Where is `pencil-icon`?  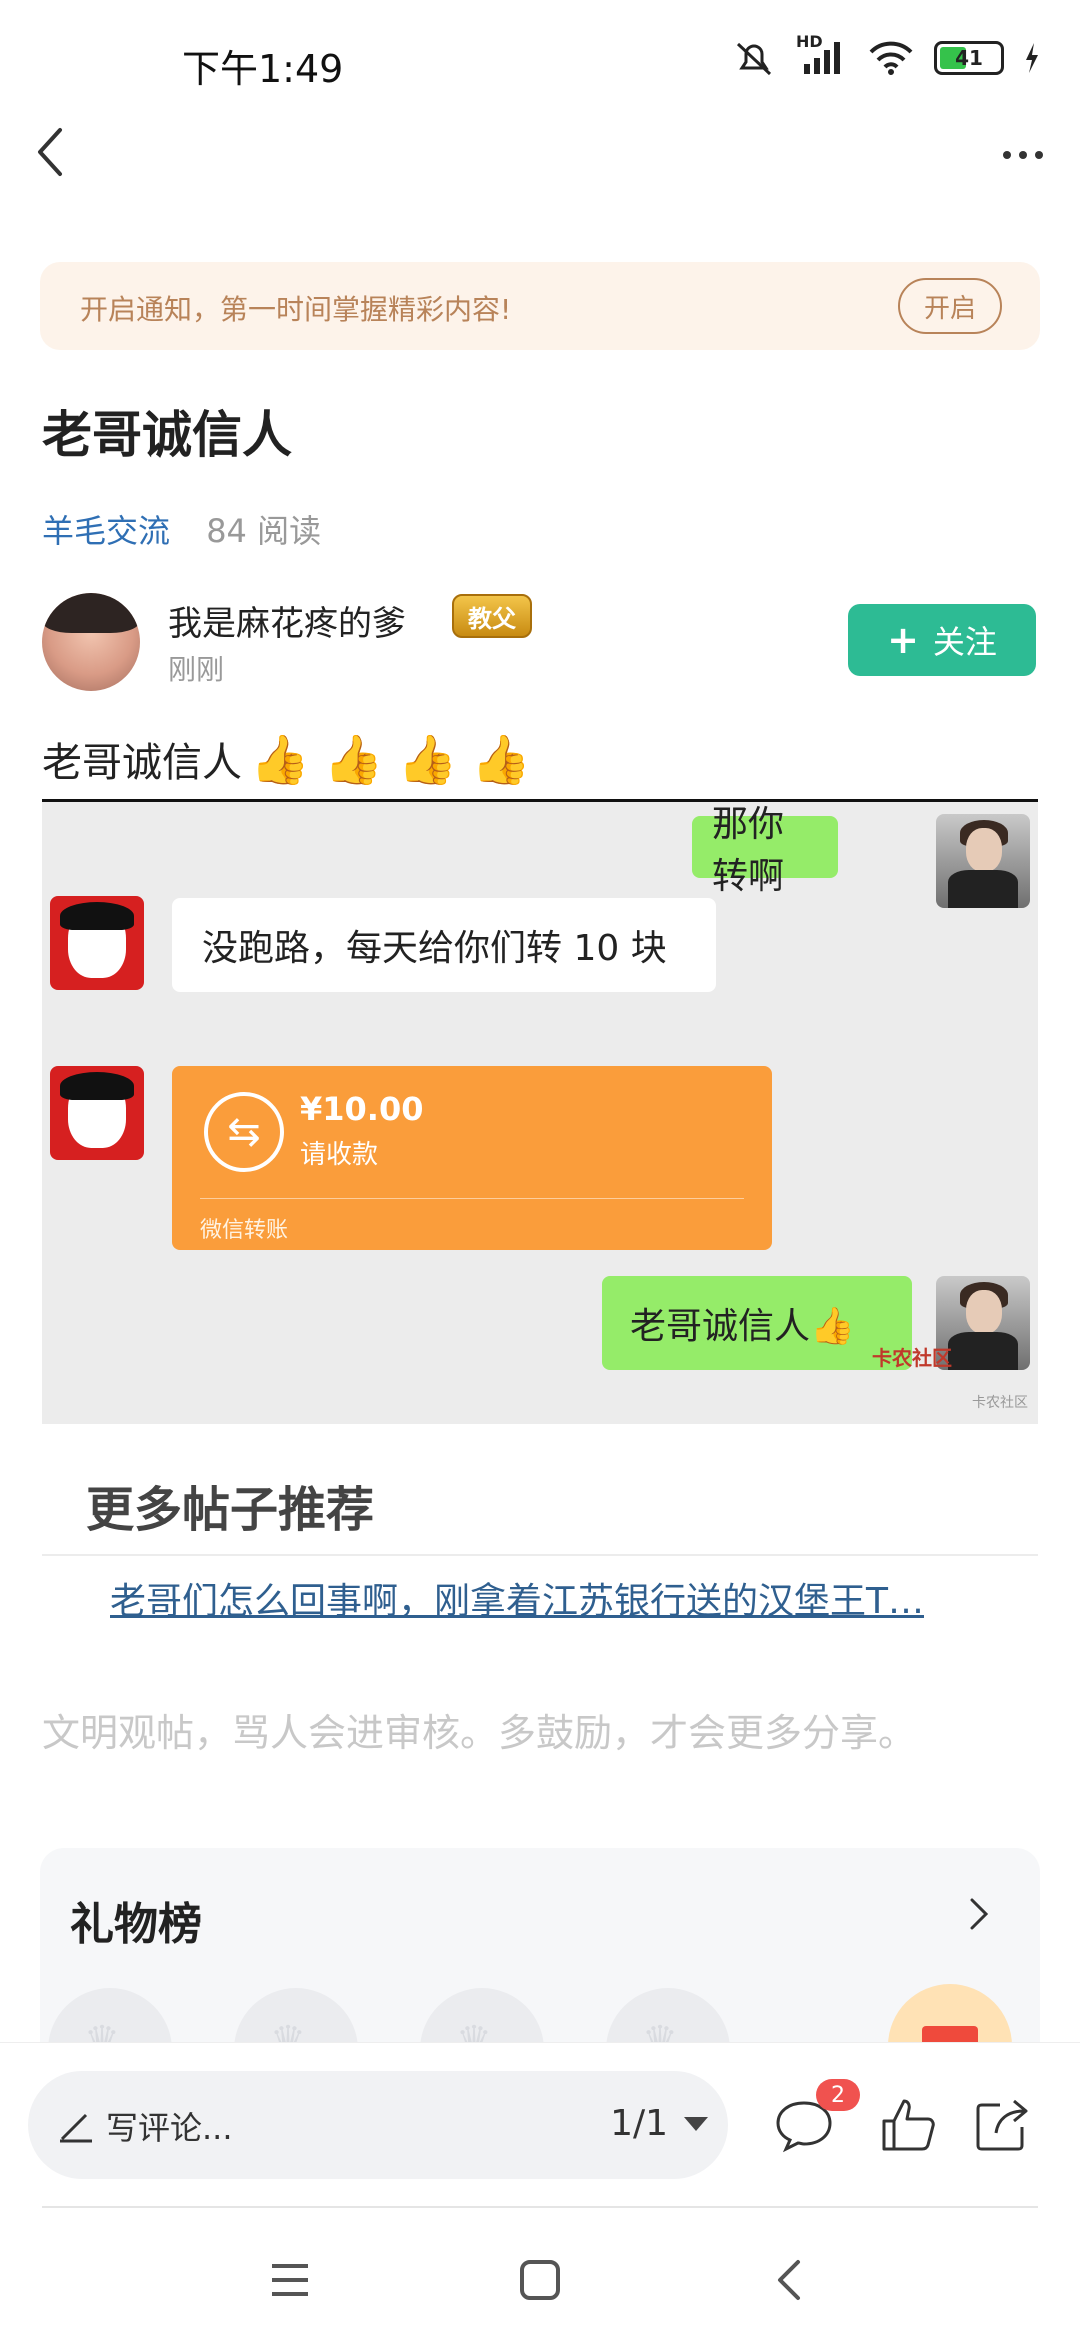 pencil-icon is located at coordinates (76, 2128).